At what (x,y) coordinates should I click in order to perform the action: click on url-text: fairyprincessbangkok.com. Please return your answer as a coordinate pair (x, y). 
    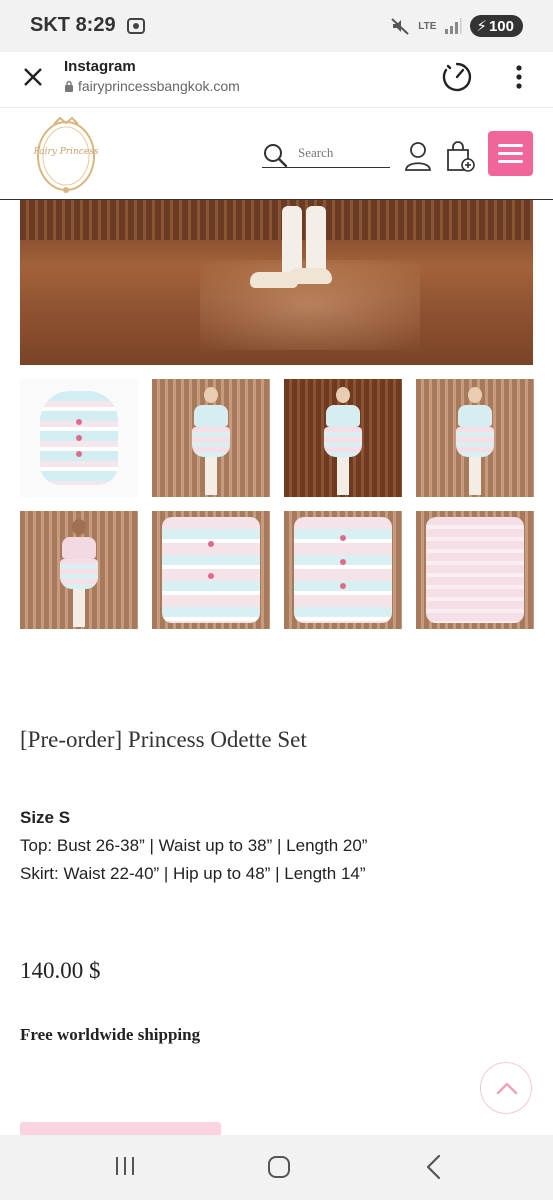
    Looking at the image, I should click on (159, 86).